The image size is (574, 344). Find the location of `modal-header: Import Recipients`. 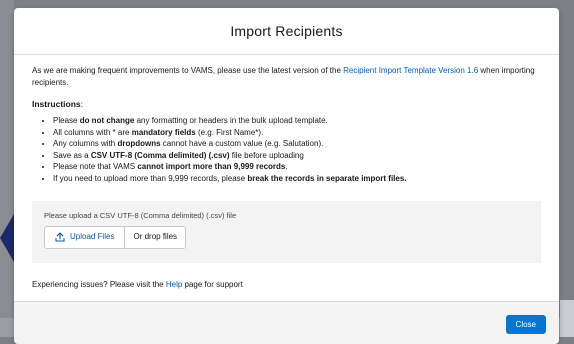

modal-header: Import Recipients is located at coordinates (286, 31).